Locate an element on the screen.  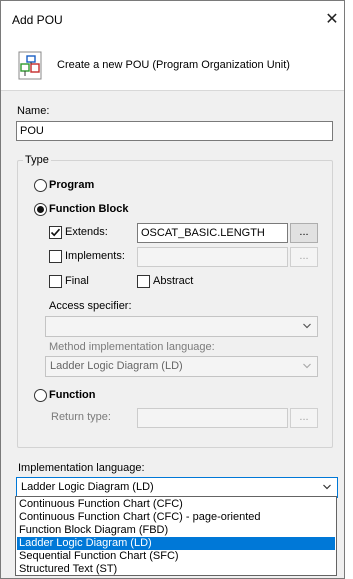
close-icon: ✕ is located at coordinates (332, 19).